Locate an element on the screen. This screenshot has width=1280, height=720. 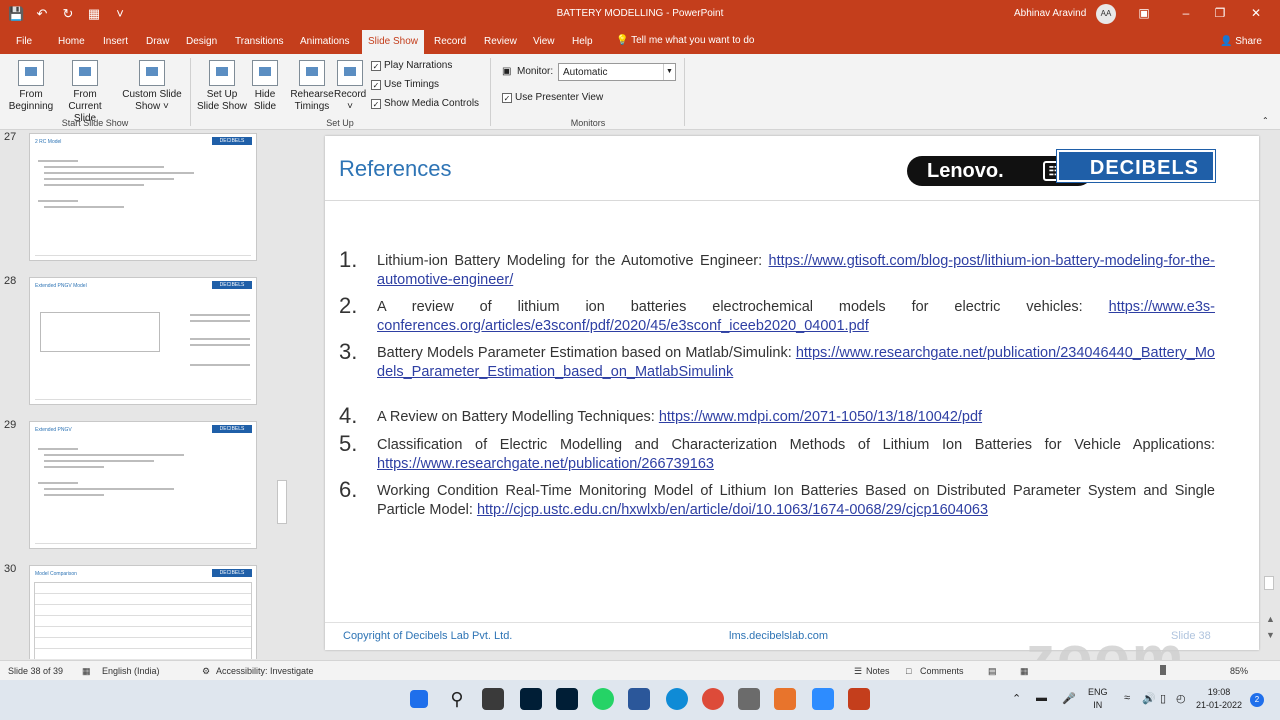
from-beginning-button: From Beginning is located at coordinates (31, 86).